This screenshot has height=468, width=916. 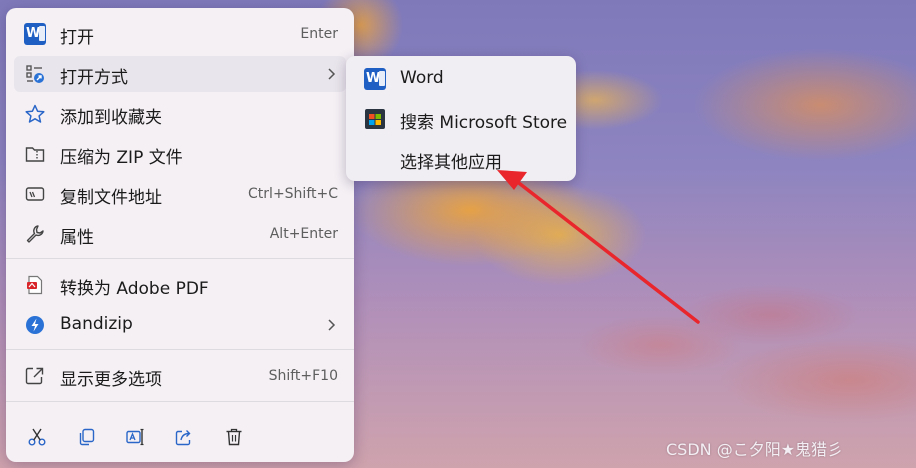 What do you see at coordinates (134, 289) in the screenshot?
I see `menu-item-label: 转换为 Adobe PDF` at bounding box center [134, 289].